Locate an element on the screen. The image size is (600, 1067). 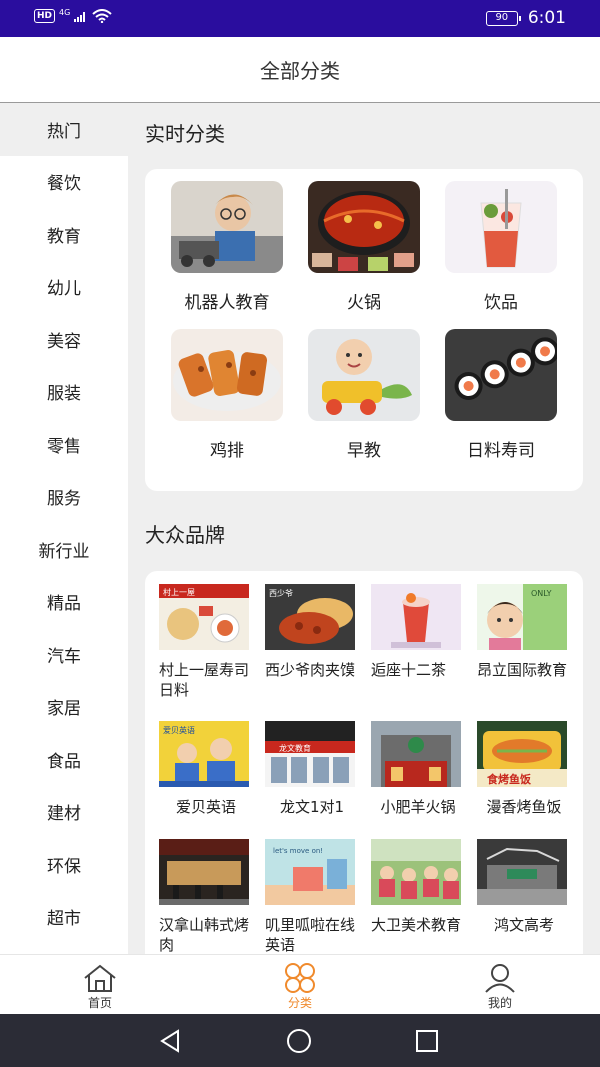
sidebar-item-hot: 热门 is located at coordinates (64, 129).